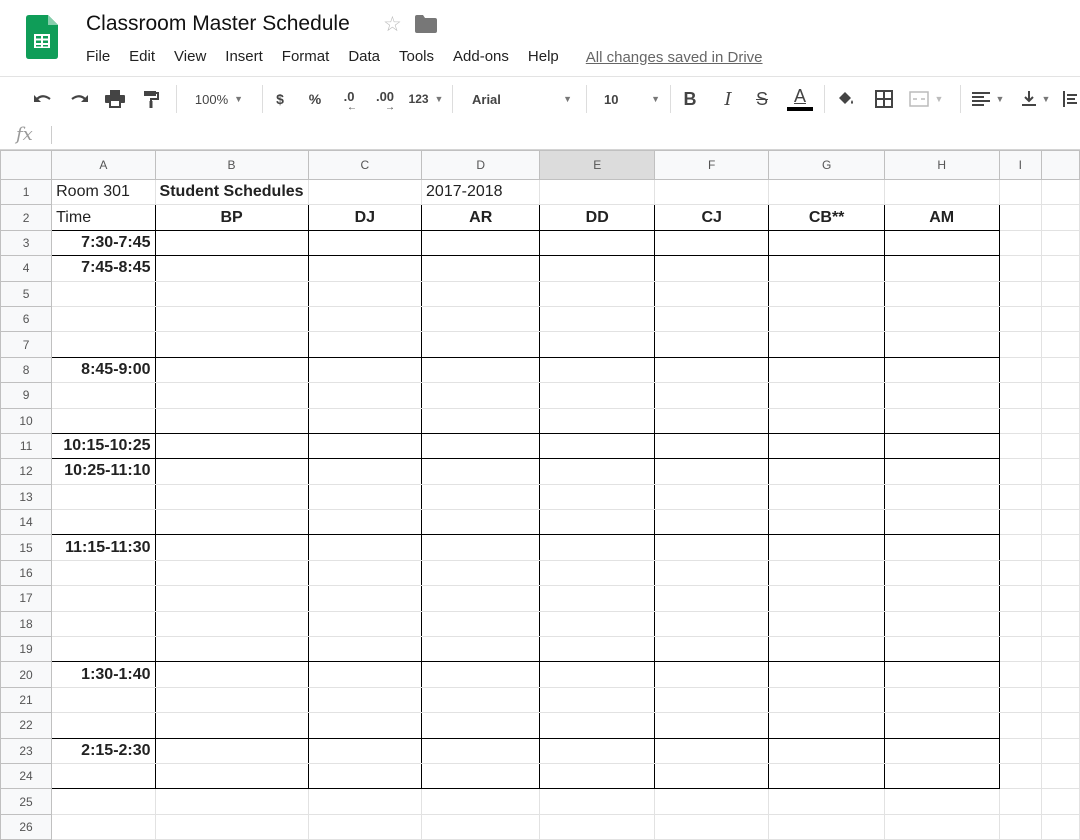  What do you see at coordinates (26, 674) in the screenshot?
I see `row-header: 20` at bounding box center [26, 674].